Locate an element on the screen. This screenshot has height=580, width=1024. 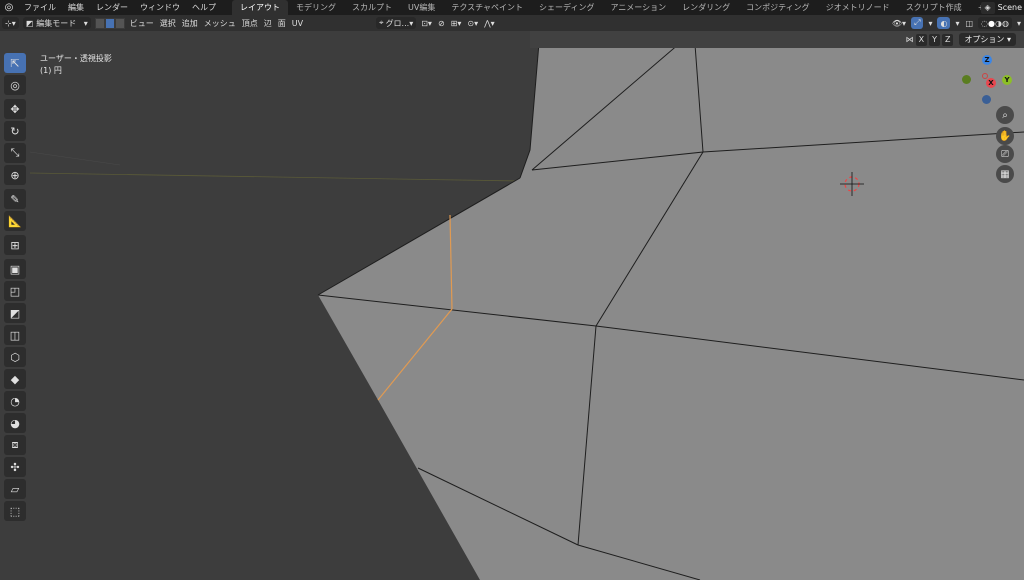
rip-region-tool-icon: ⬚ is located at coordinates (15, 511).